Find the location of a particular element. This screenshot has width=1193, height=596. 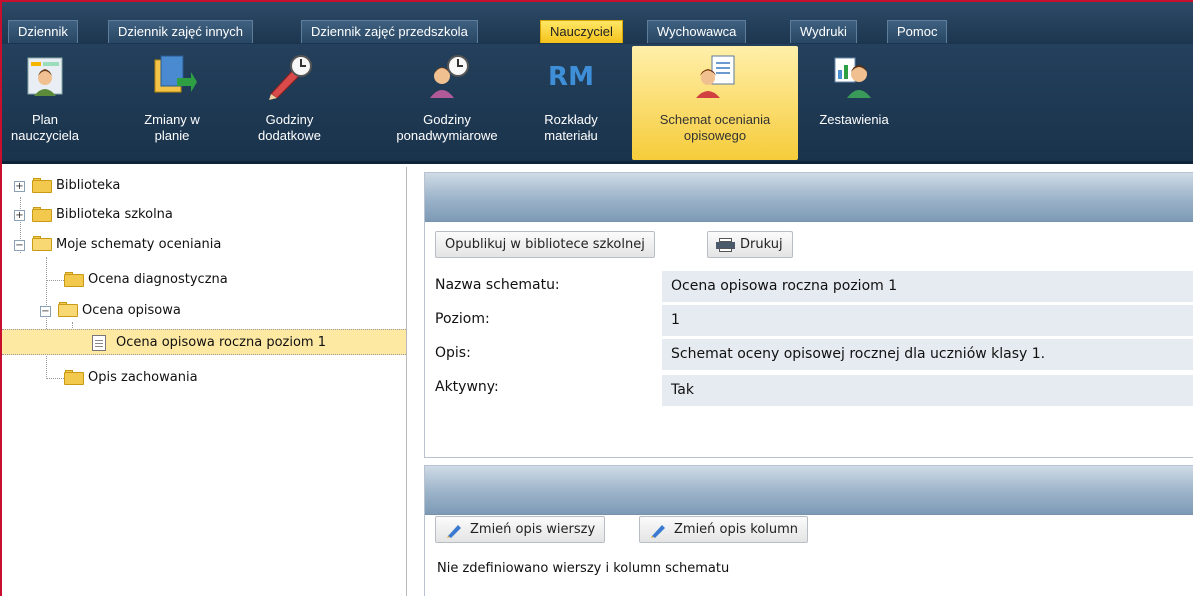

printer-icon is located at coordinates (725, 245).